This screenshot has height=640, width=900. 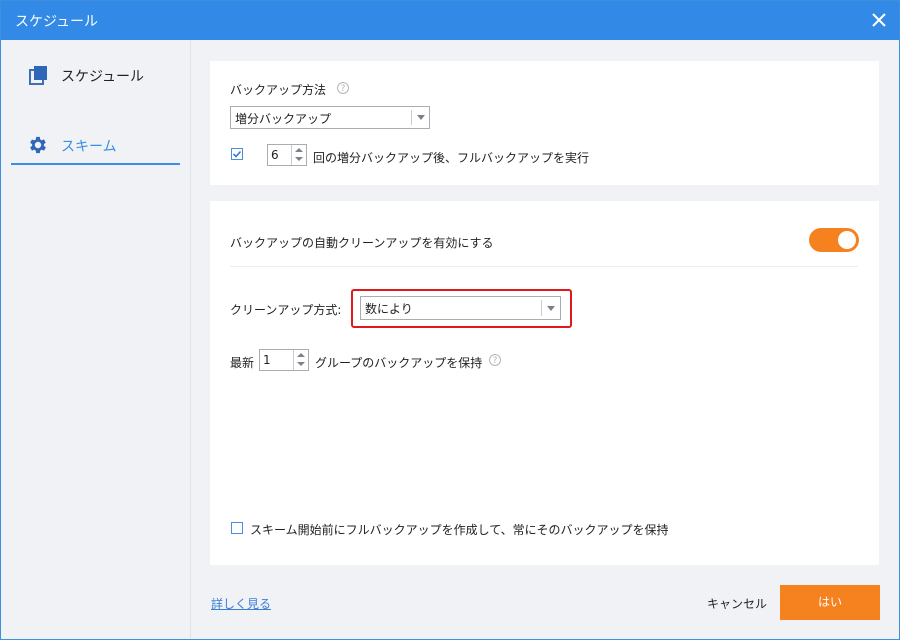 What do you see at coordinates (57, 22) in the screenshot?
I see `window-title: スケジュール` at bounding box center [57, 22].